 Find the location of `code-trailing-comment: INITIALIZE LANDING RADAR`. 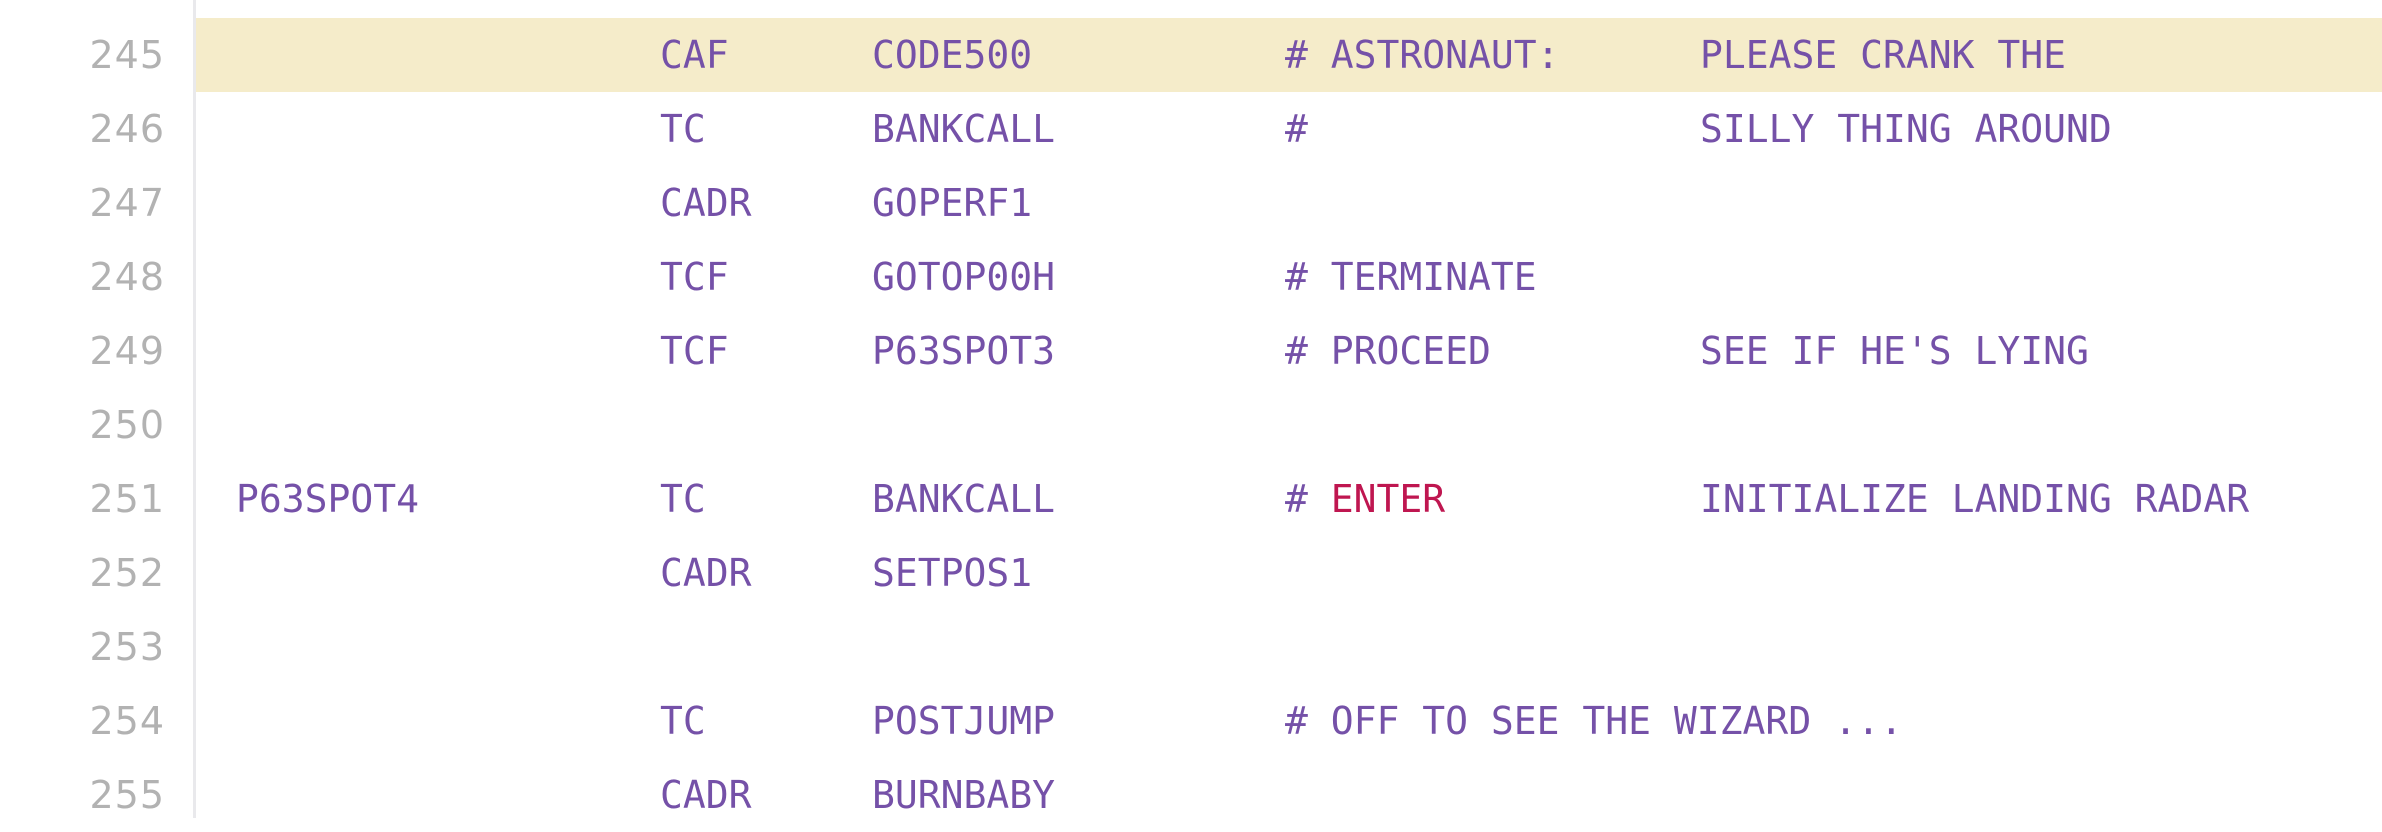

code-trailing-comment: INITIALIZE LANDING RADAR is located at coordinates (1975, 499).